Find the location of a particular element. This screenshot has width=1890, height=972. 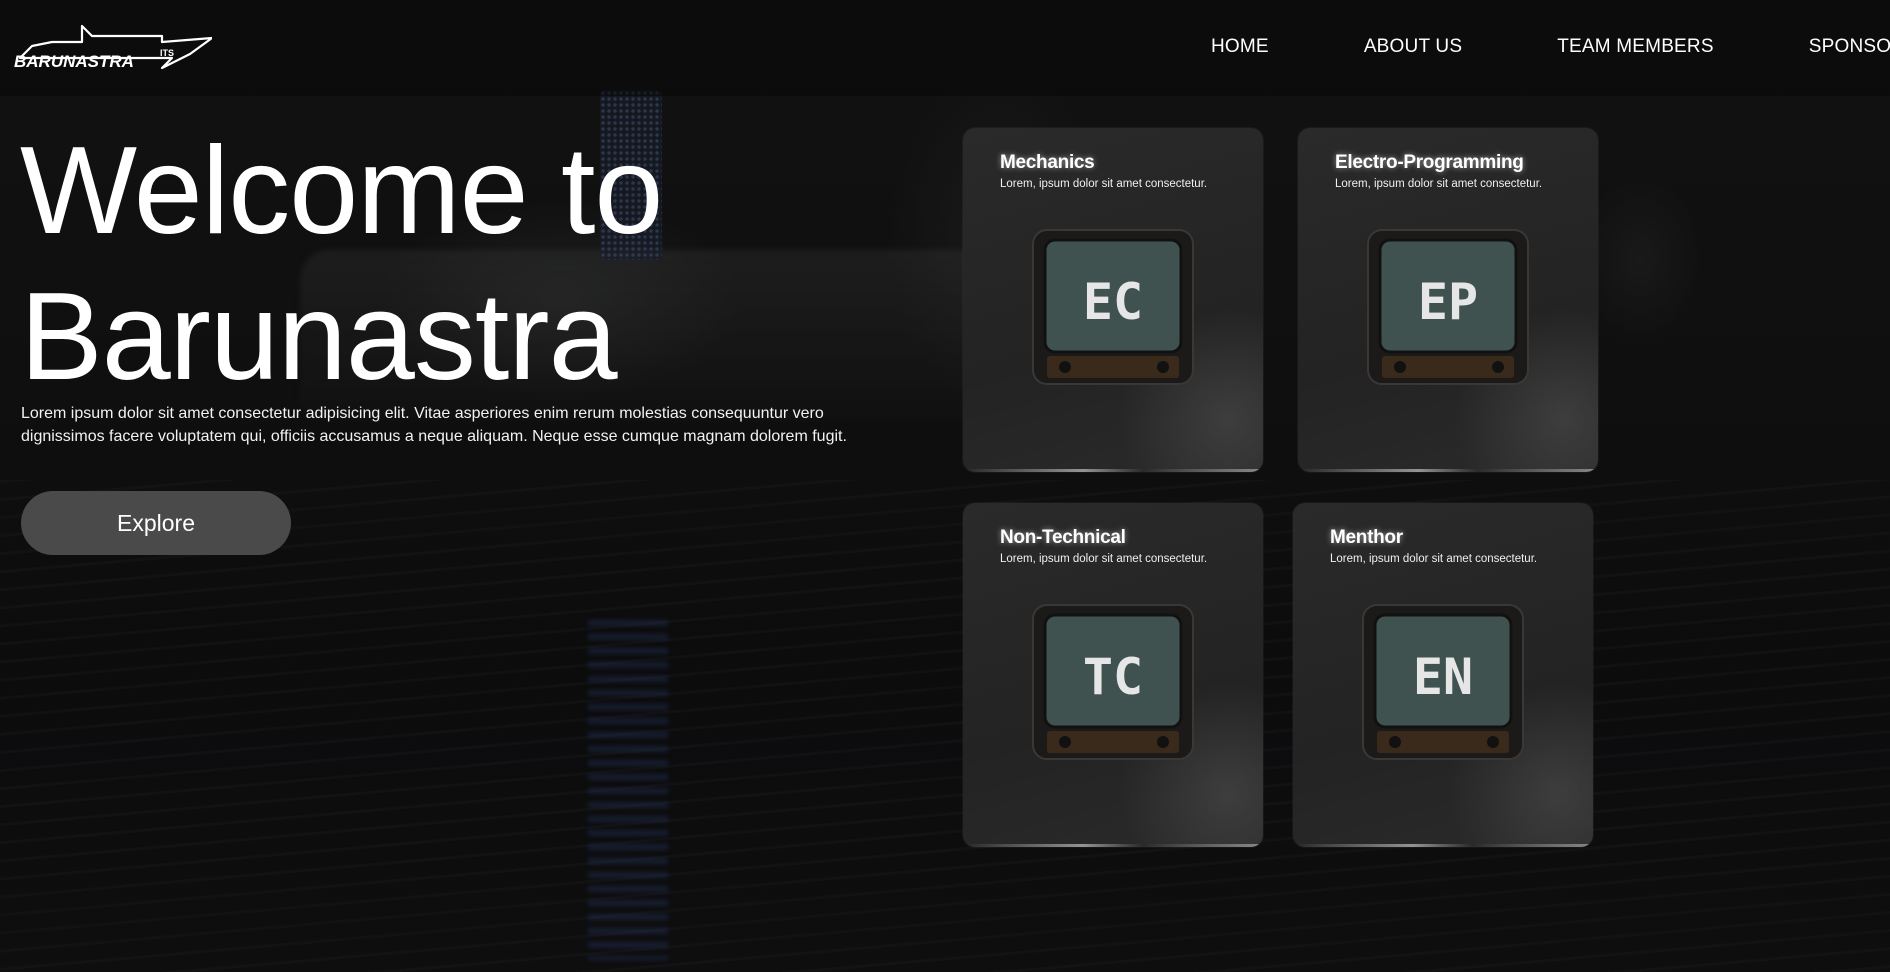

card-title: Mechanics is located at coordinates (1047, 162).